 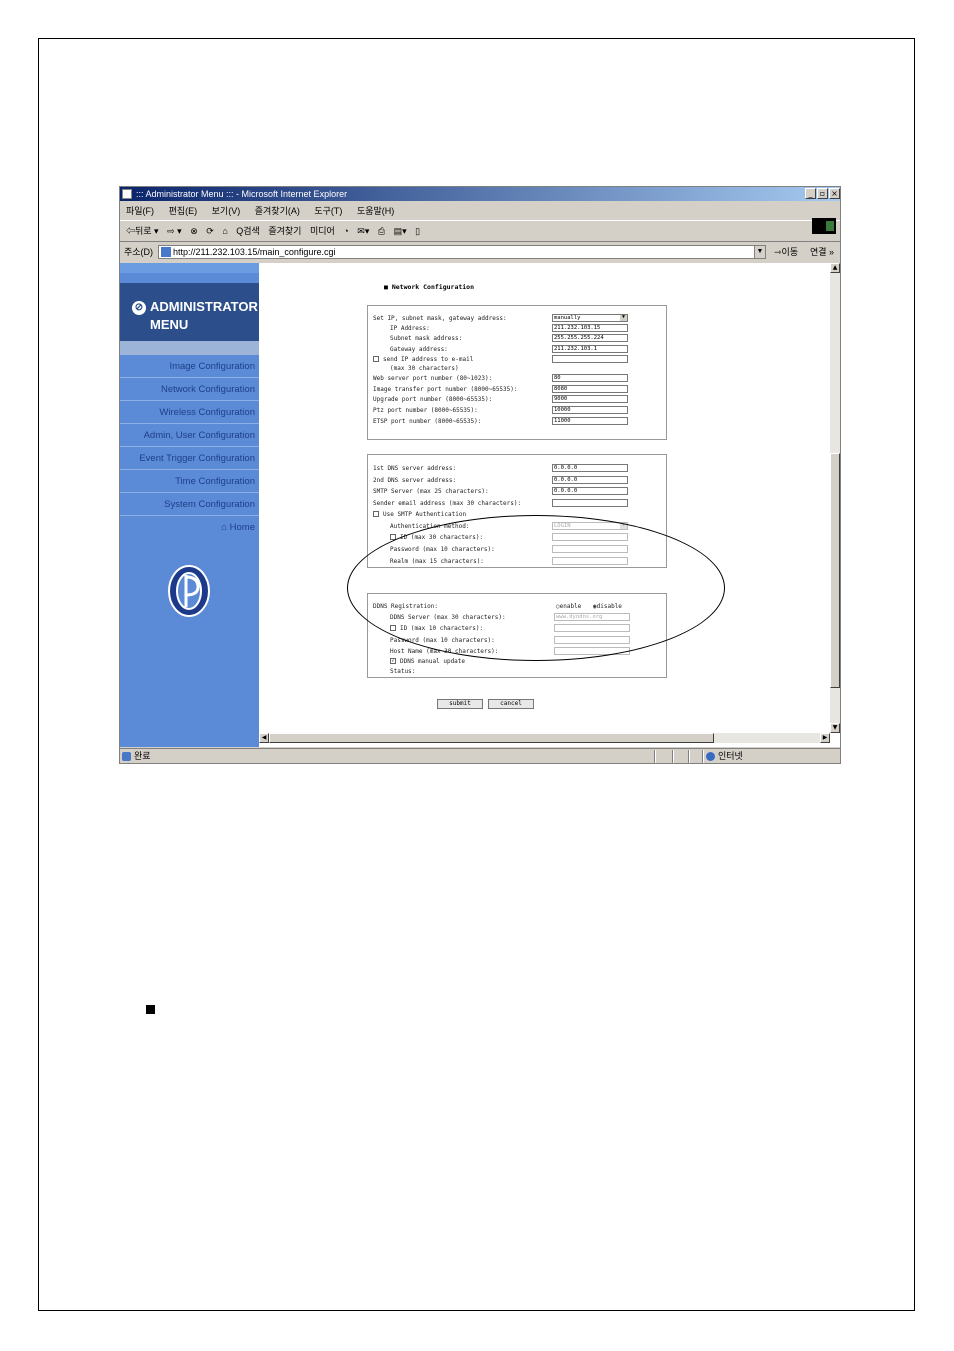 I want to click on done-page-icon, so click(x=126, y=756).